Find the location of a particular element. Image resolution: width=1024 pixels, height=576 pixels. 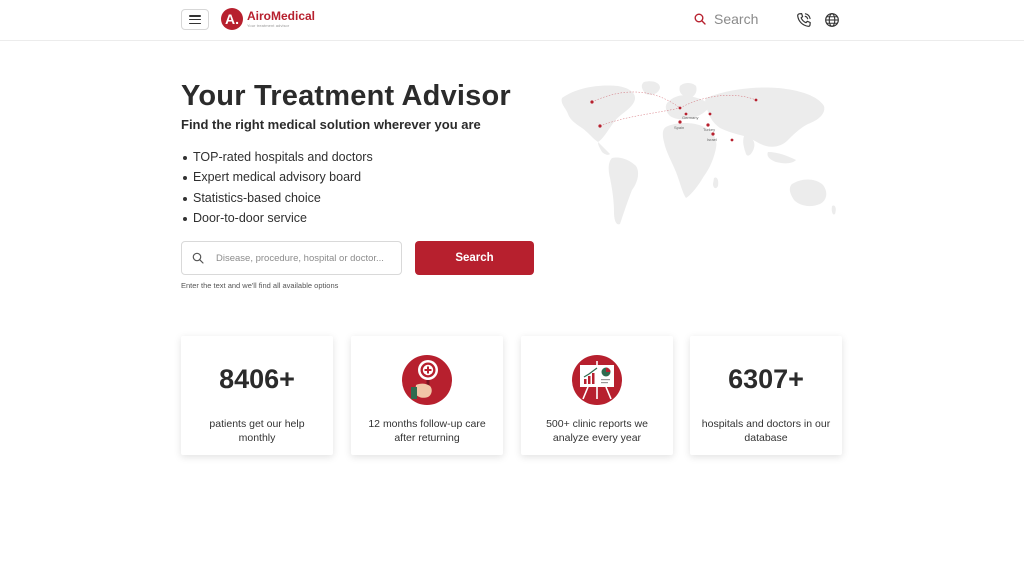

feature-item: Statistics-based choice is located at coordinates (278, 201).